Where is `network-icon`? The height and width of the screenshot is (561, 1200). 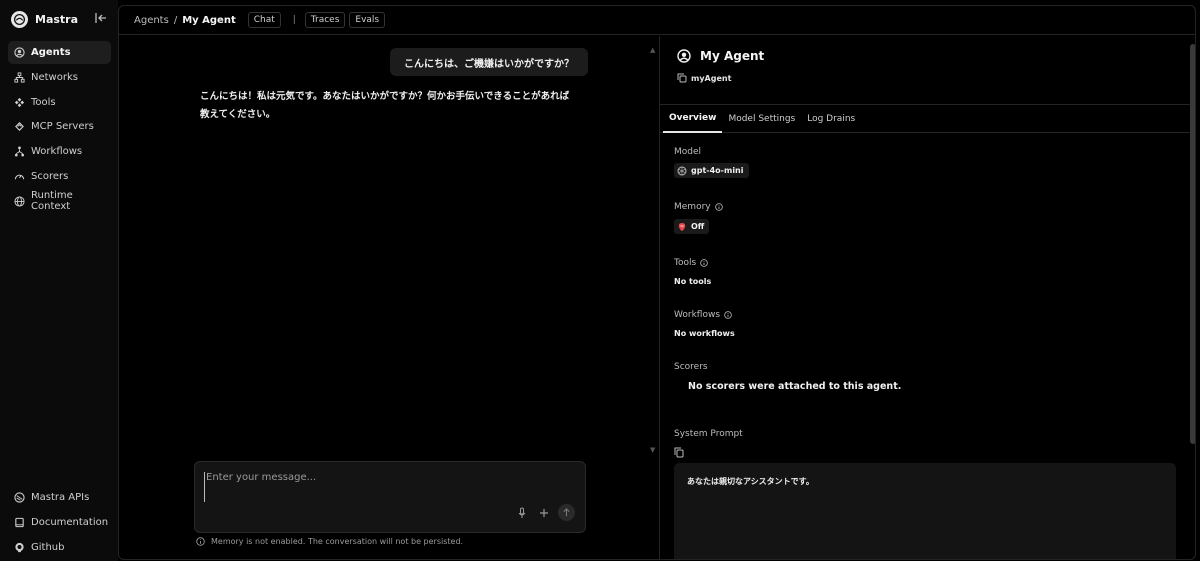
network-icon is located at coordinates (19, 77).